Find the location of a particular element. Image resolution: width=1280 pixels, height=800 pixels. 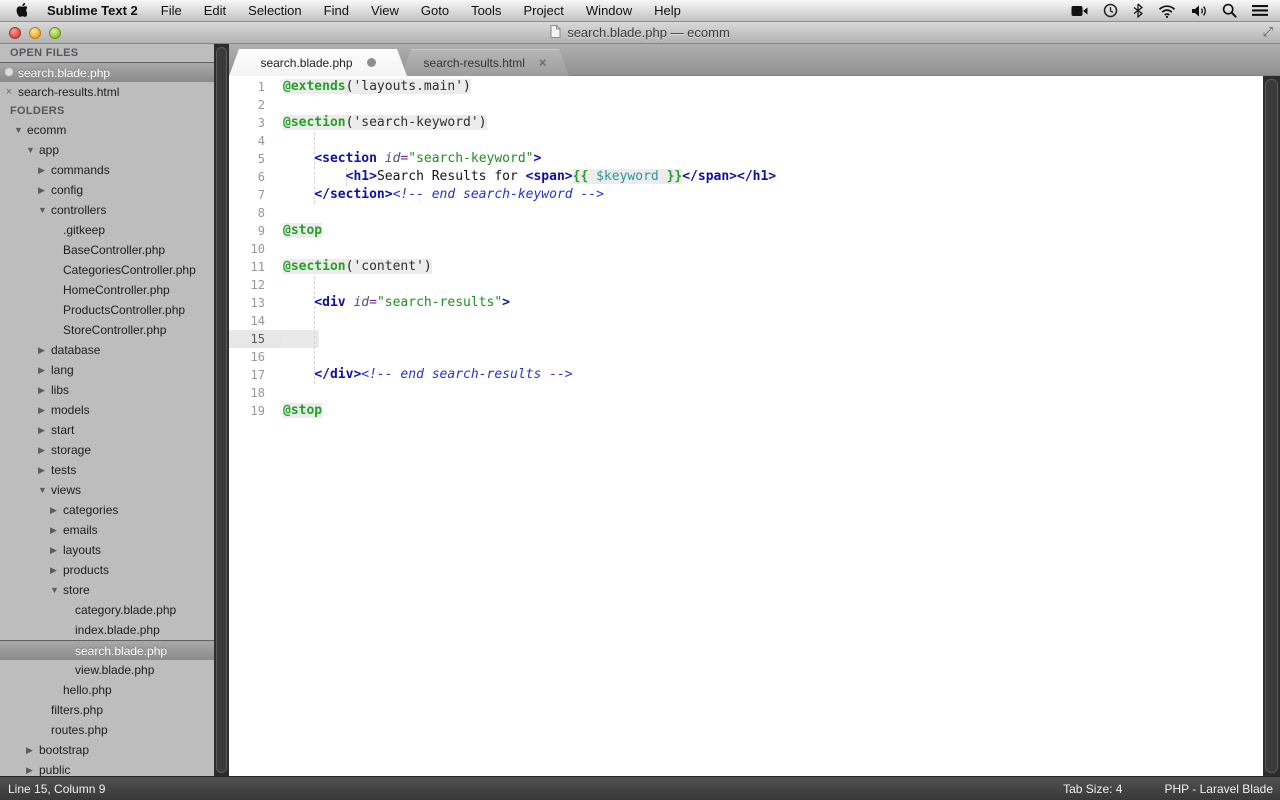

tree-item-bootstrap: ▶ bootstrap is located at coordinates (107, 750).